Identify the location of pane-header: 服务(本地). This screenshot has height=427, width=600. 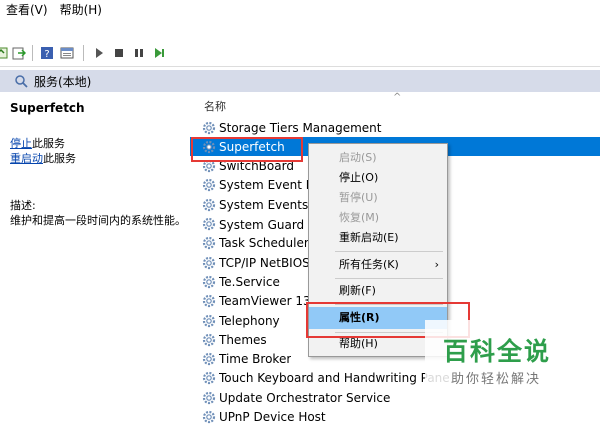
(300, 81).